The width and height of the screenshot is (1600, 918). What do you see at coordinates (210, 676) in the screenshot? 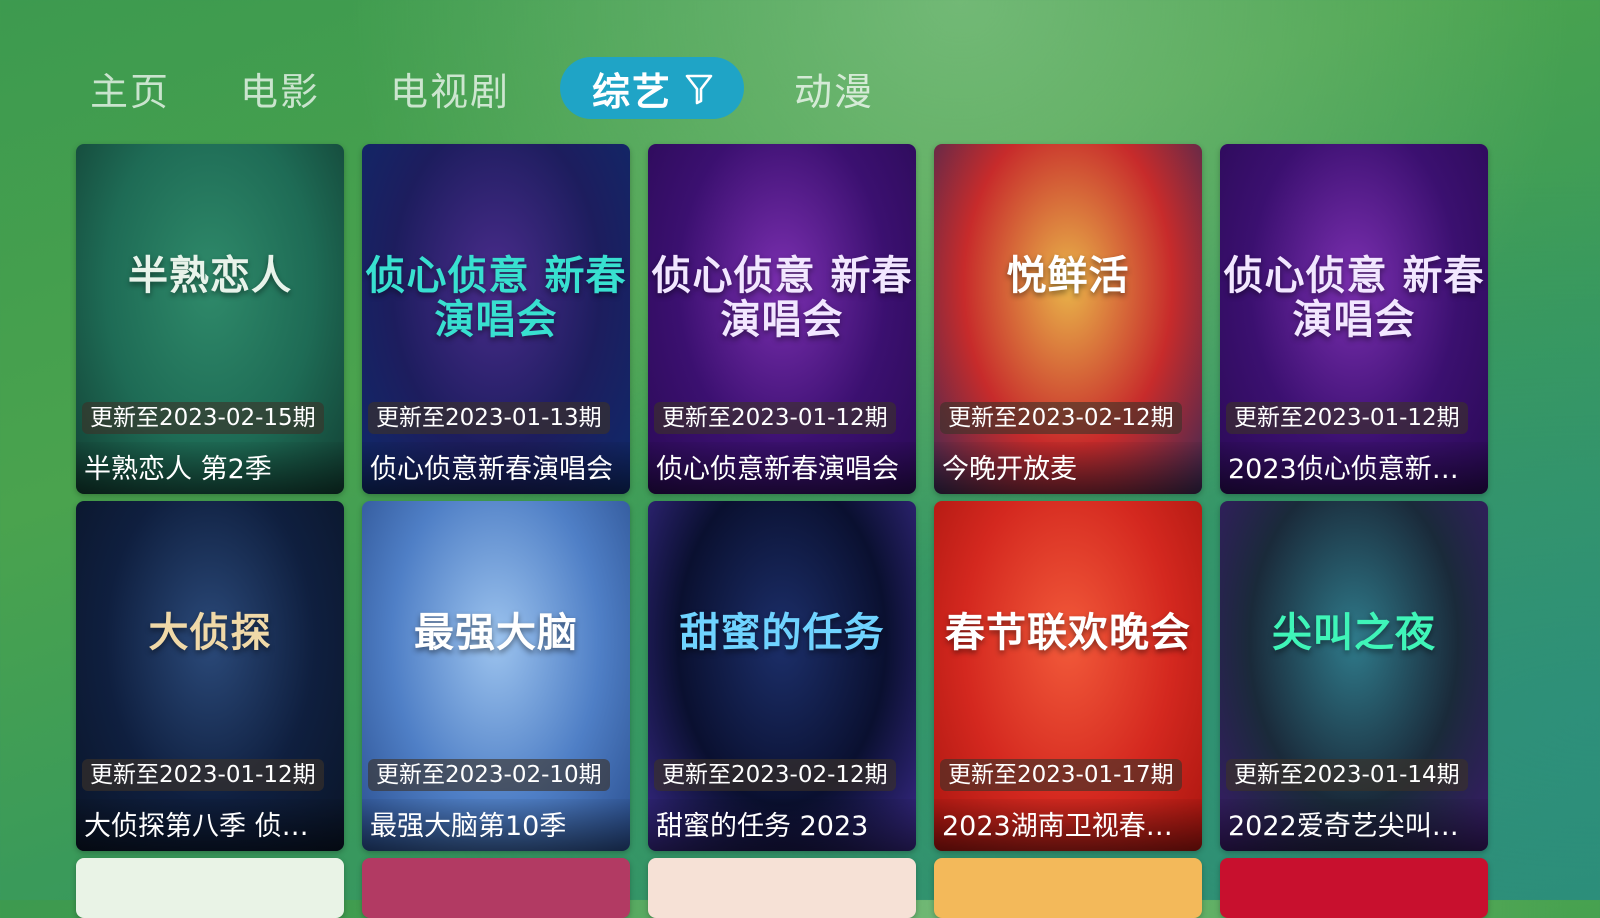
I see `show-card: 大侦探更新至2023-01-12期大侦探第八季 侦心侦意` at bounding box center [210, 676].